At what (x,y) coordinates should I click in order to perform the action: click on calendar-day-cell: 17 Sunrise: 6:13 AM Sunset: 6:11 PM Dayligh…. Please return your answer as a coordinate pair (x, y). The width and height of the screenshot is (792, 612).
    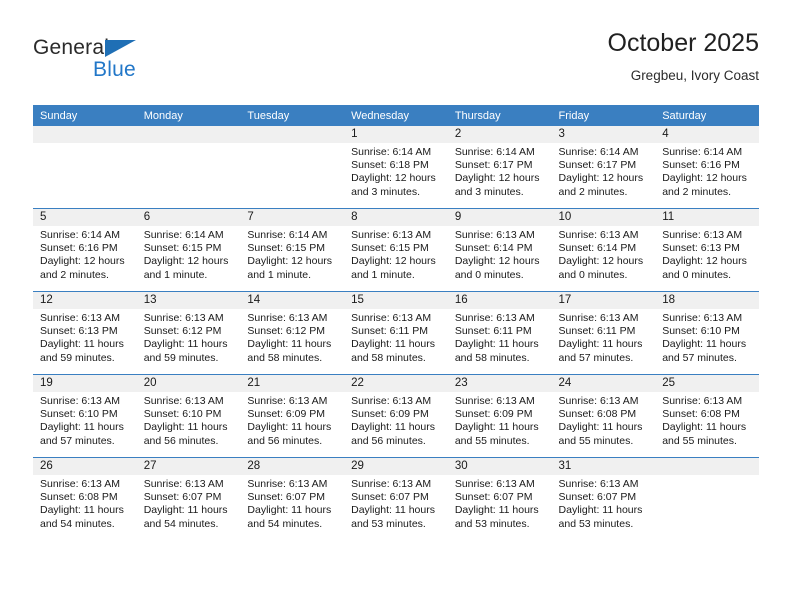
    Looking at the image, I should click on (603, 333).